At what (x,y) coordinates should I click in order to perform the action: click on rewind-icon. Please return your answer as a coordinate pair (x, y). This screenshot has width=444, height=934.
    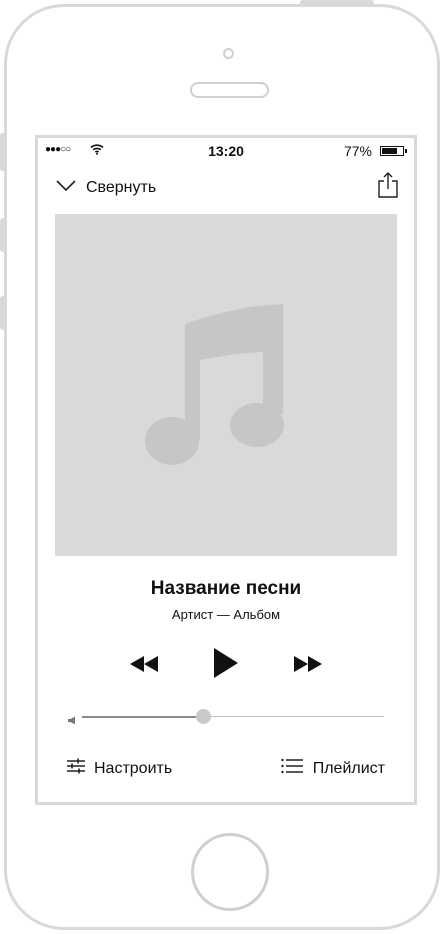
    Looking at the image, I should click on (144, 666).